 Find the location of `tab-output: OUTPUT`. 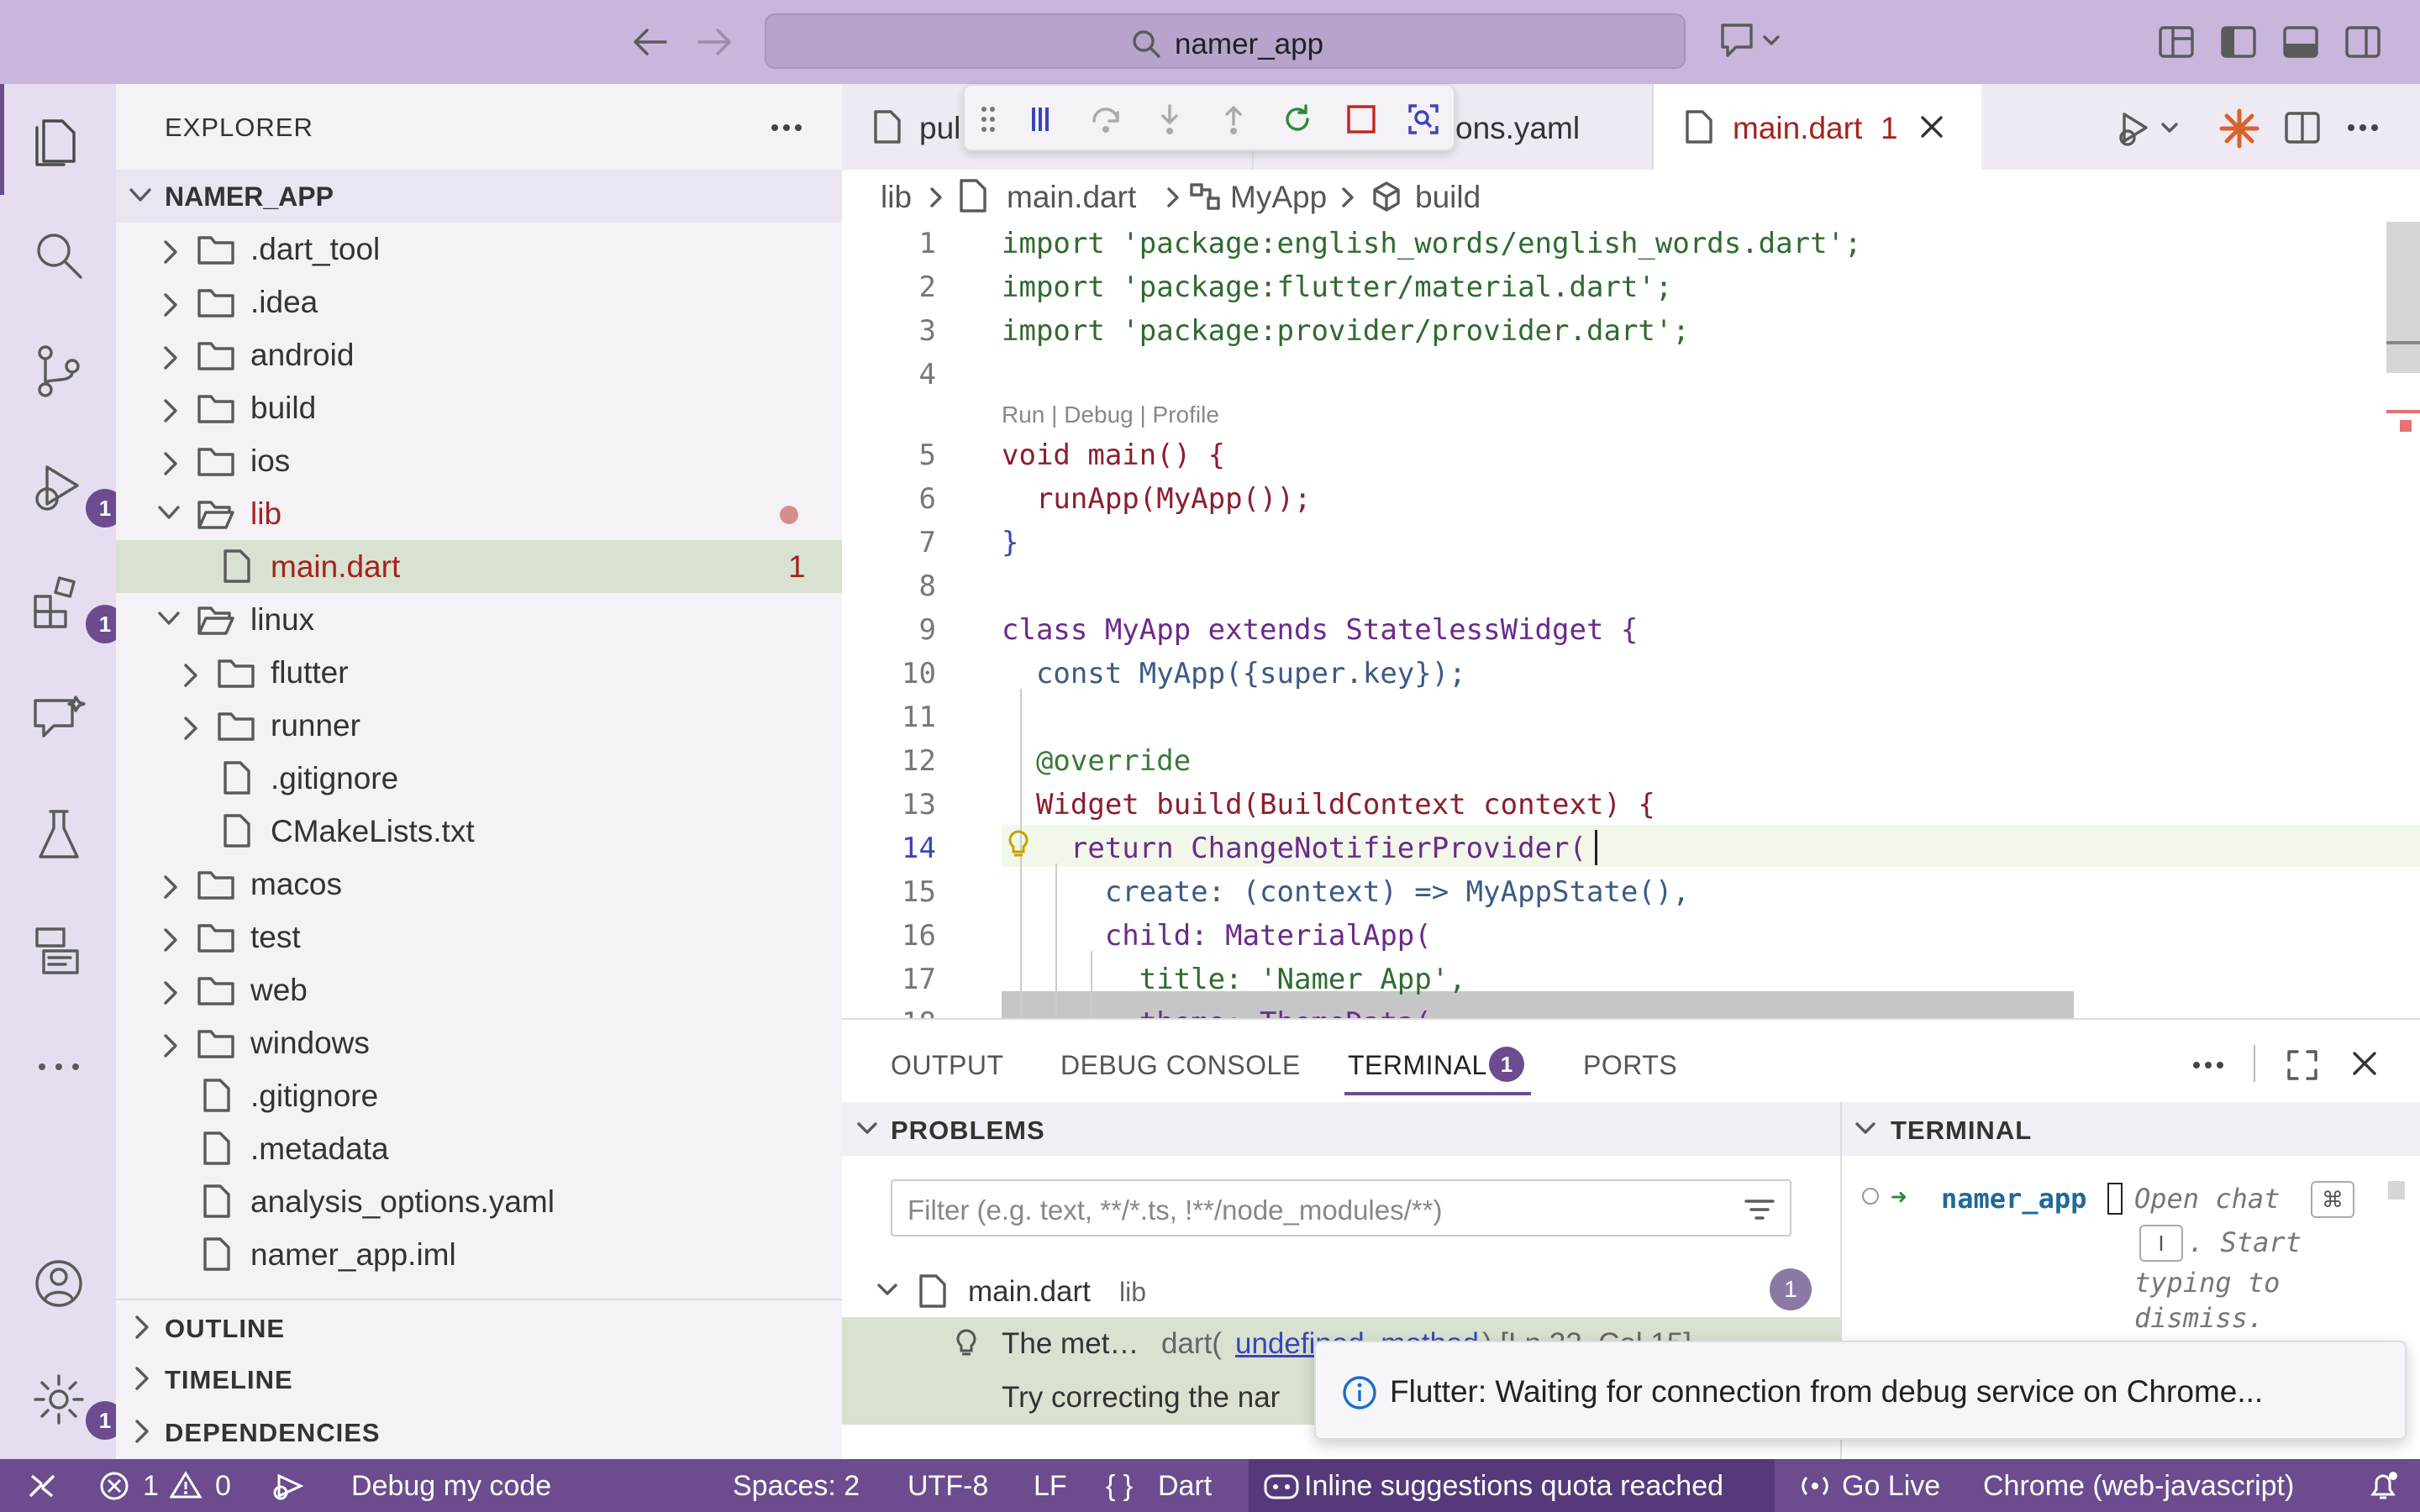

tab-output: OUTPUT is located at coordinates (947, 1065).